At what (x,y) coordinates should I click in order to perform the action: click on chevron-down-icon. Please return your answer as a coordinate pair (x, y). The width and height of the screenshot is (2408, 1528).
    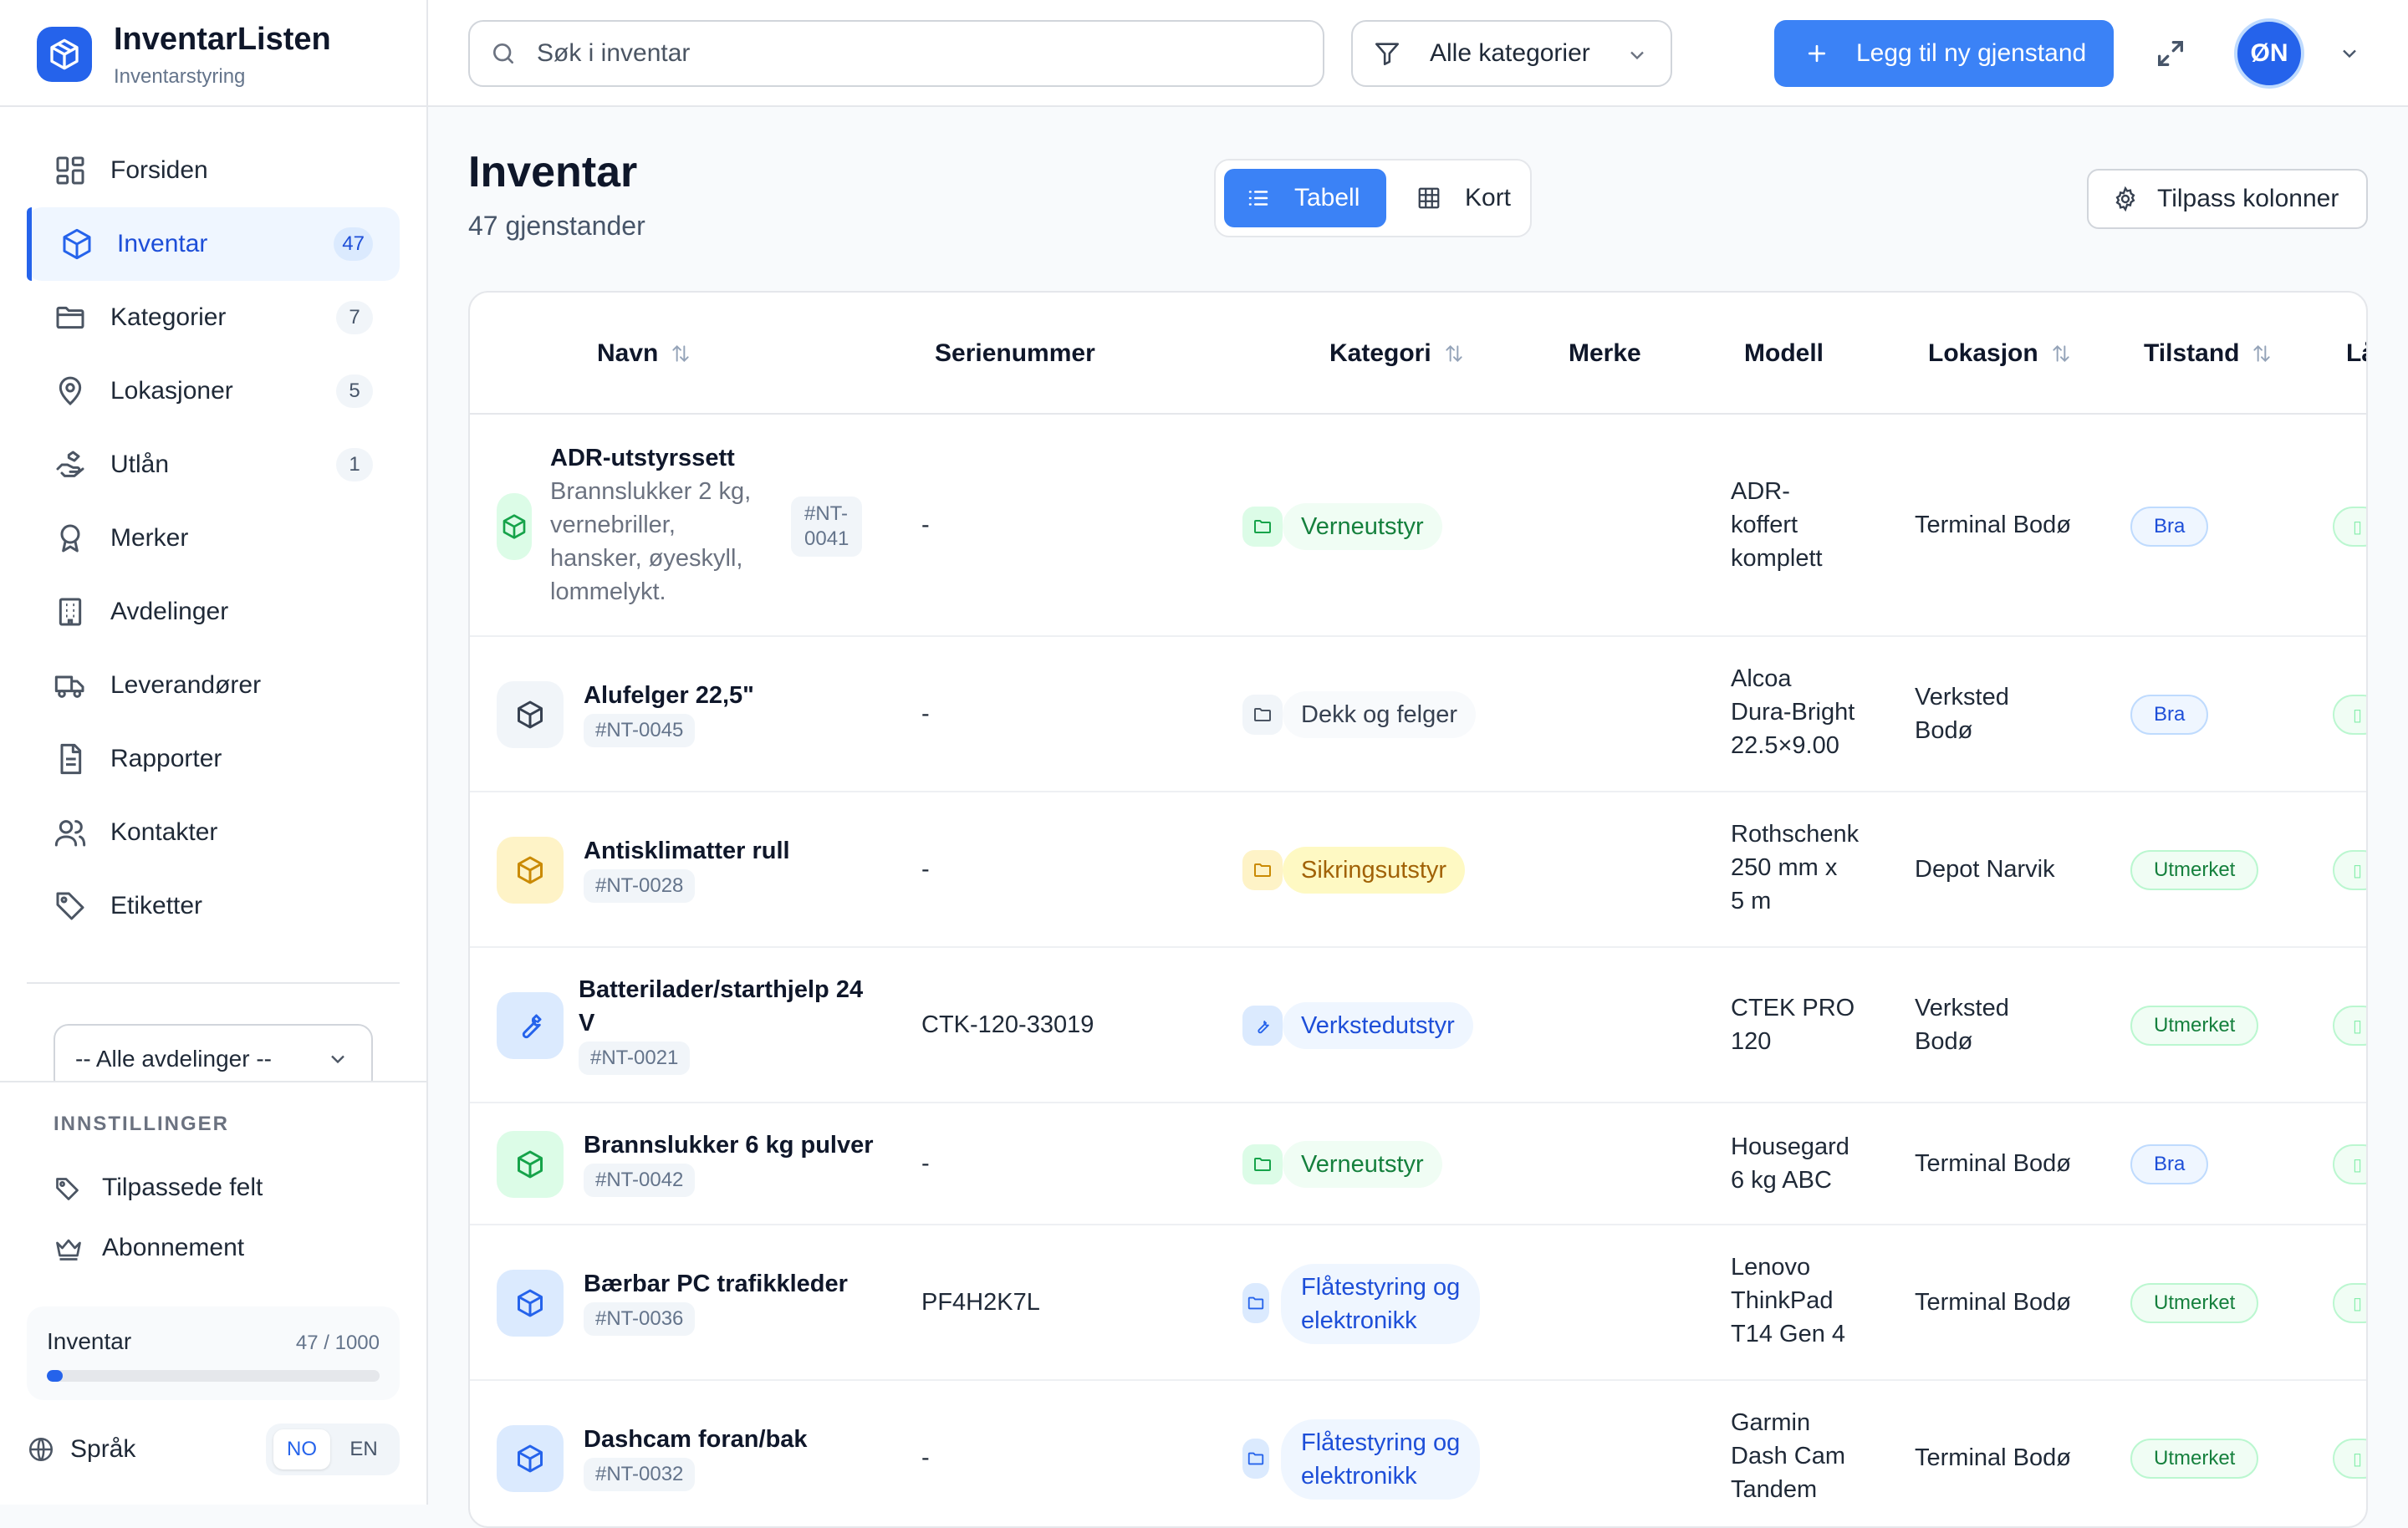
    Looking at the image, I should click on (2349, 53).